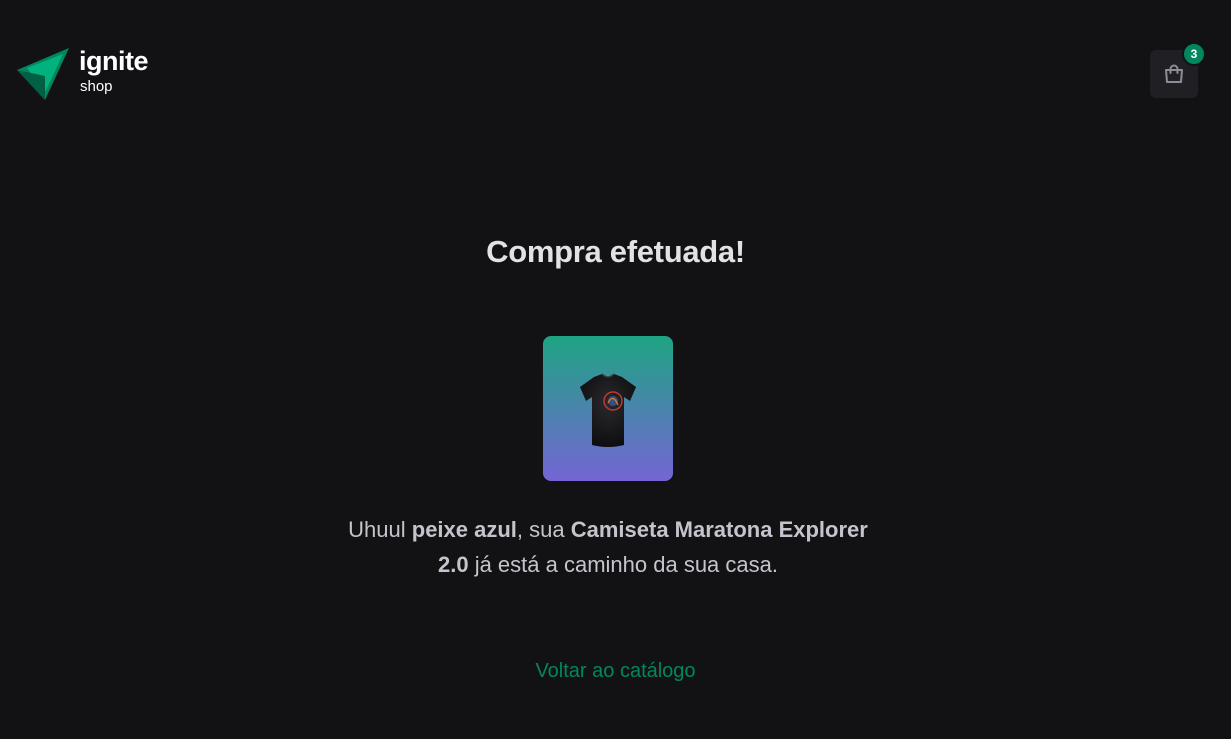  What do you see at coordinates (114, 61) in the screenshot?
I see `logo-title: ignite` at bounding box center [114, 61].